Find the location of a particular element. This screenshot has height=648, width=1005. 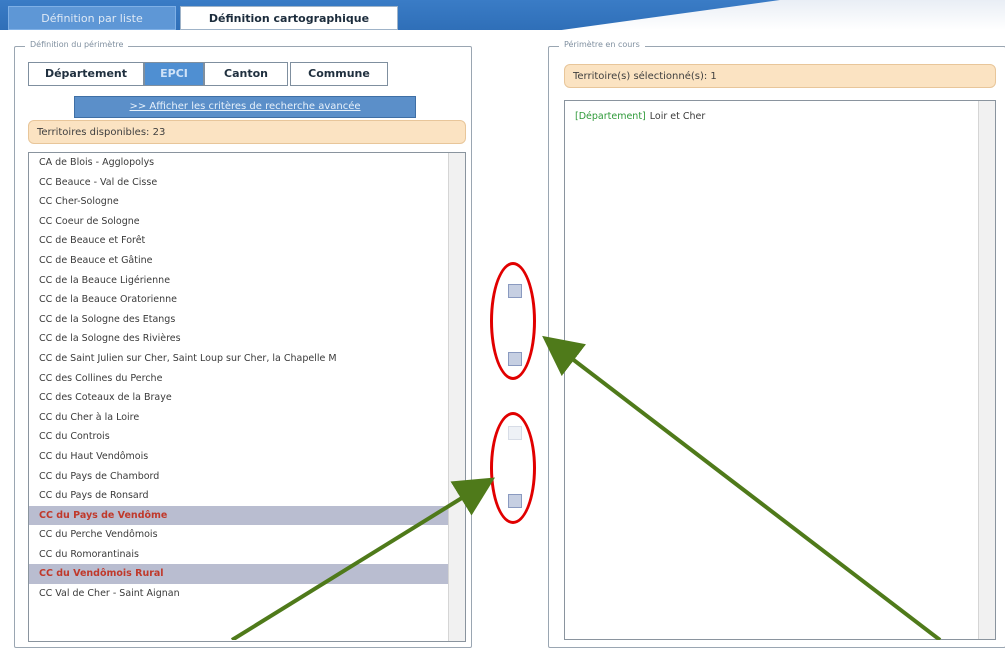

list-item: CC de la Beauce Oratorienne is located at coordinates (239, 300).